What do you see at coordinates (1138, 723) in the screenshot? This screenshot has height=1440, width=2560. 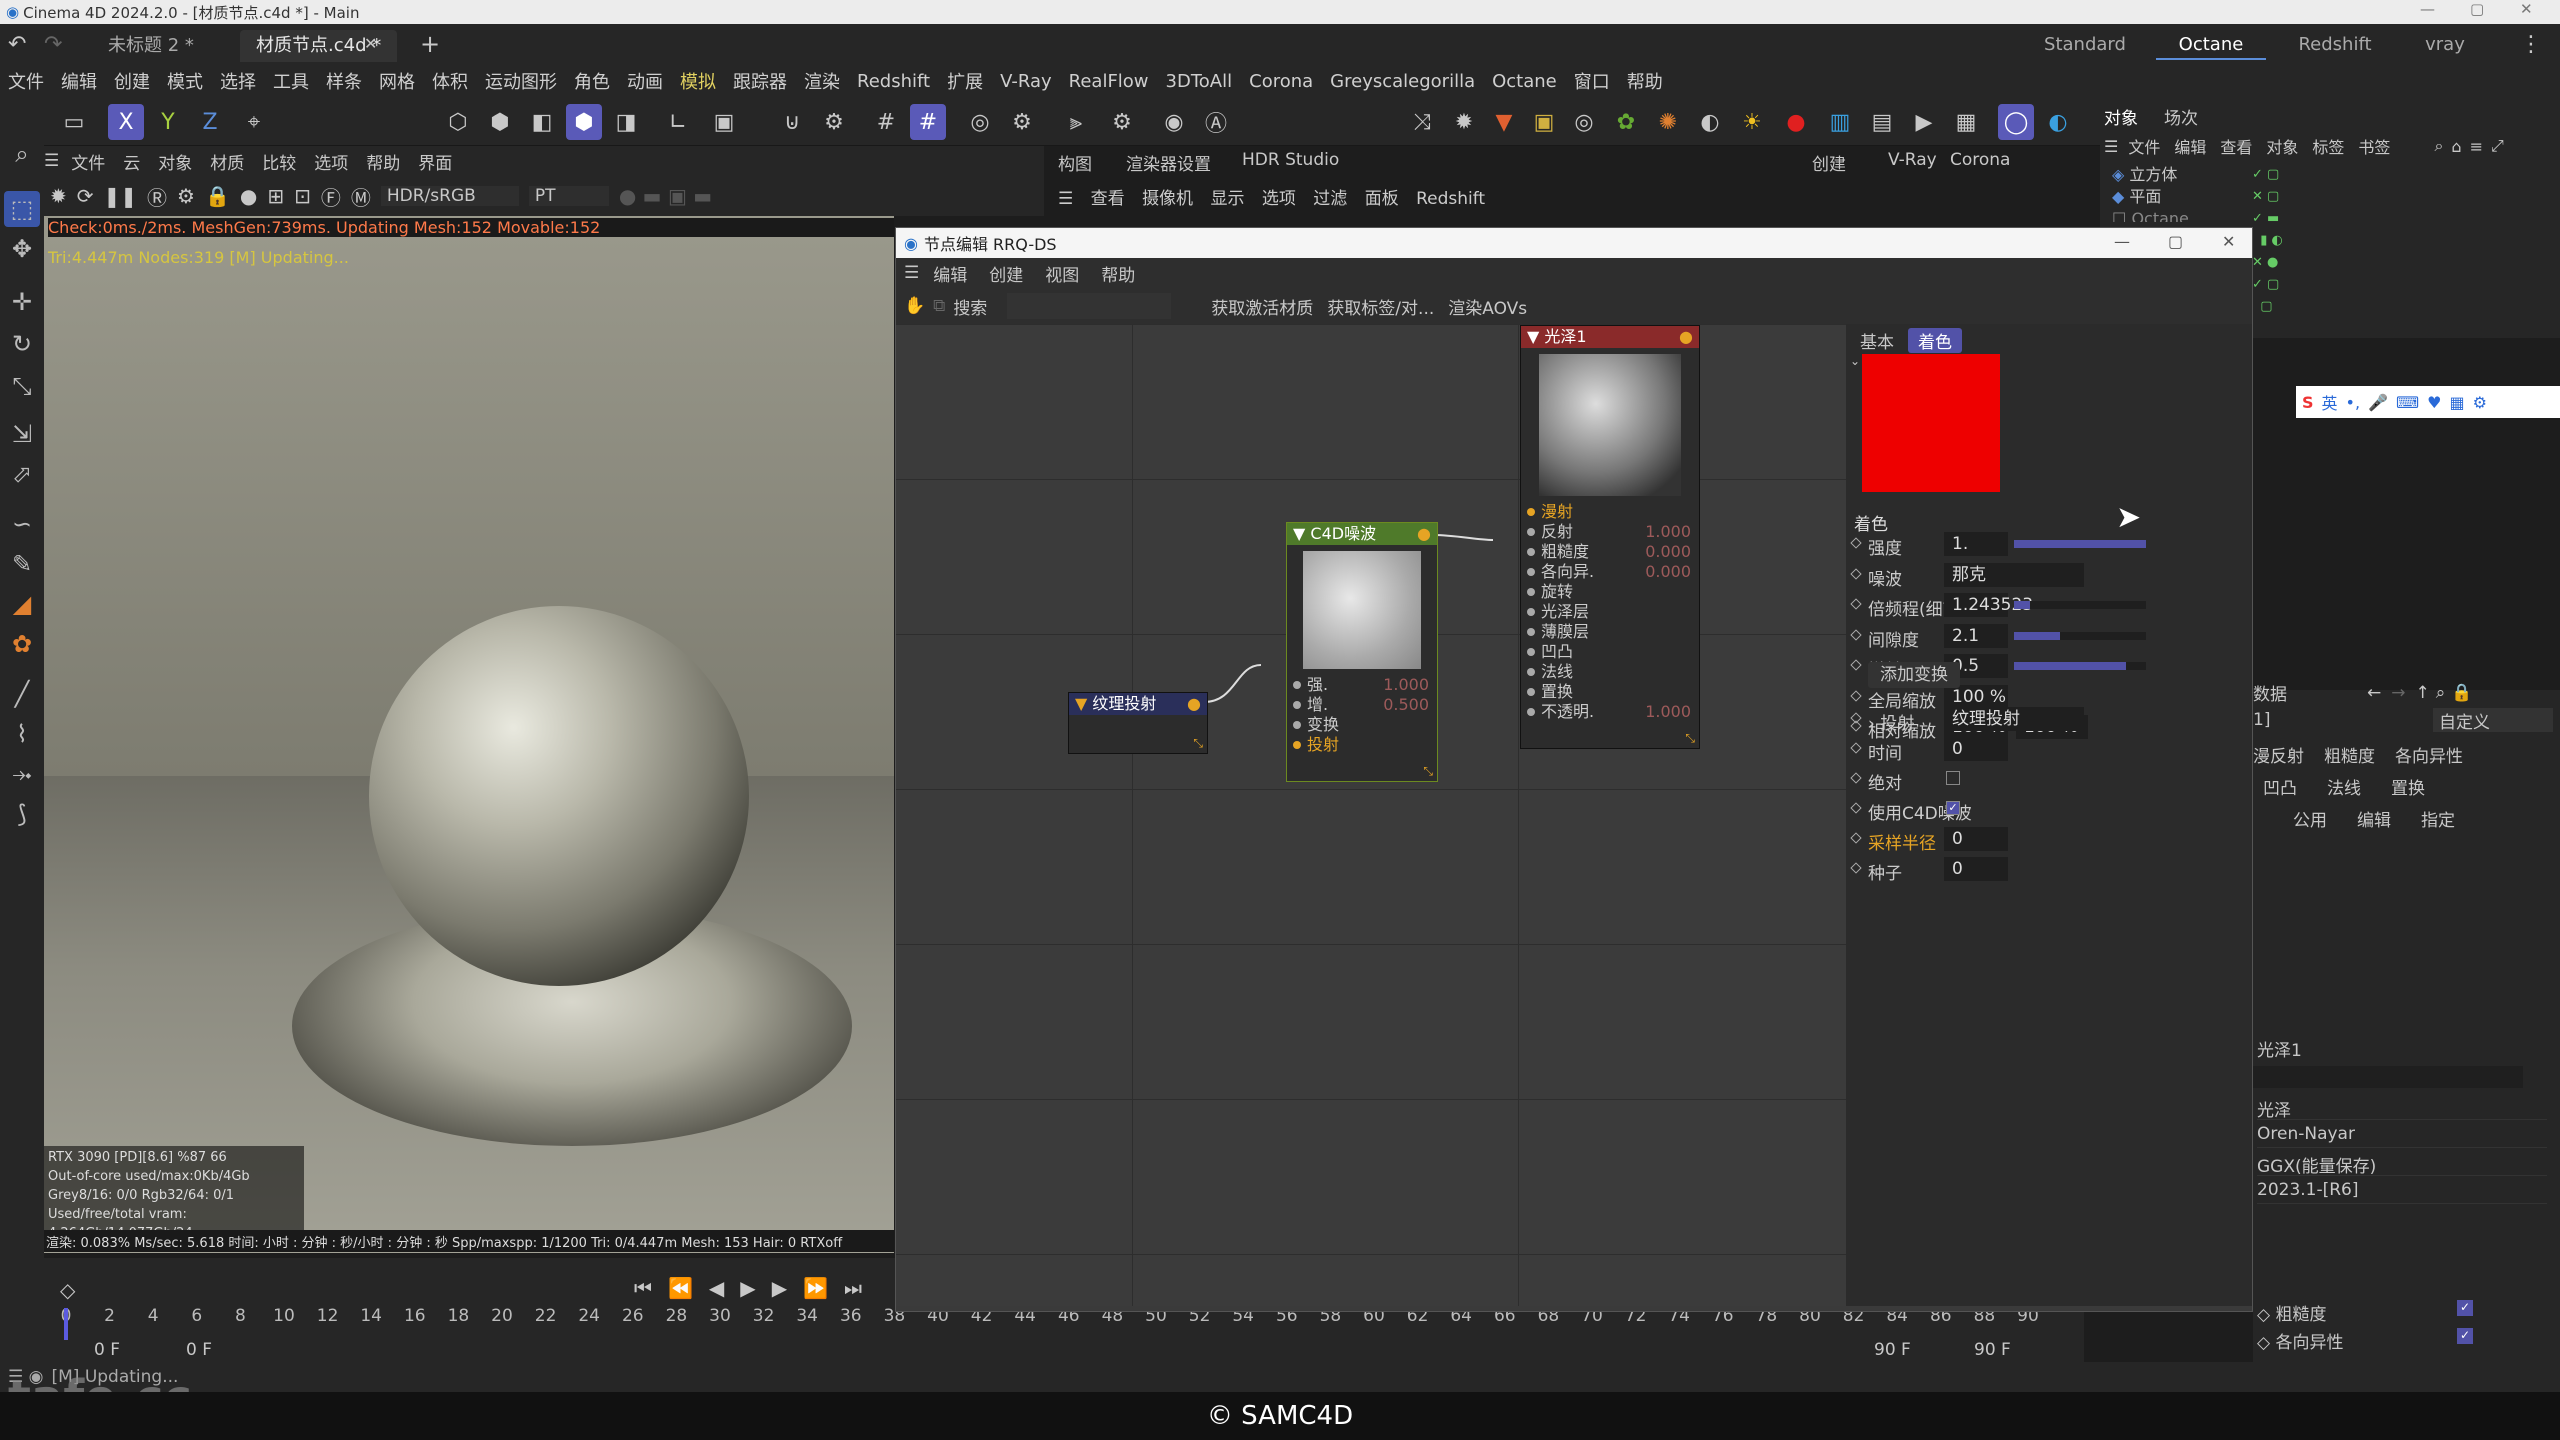 I see `texture-projection-node: ▼ 纹理投射 ● ⤡` at bounding box center [1138, 723].